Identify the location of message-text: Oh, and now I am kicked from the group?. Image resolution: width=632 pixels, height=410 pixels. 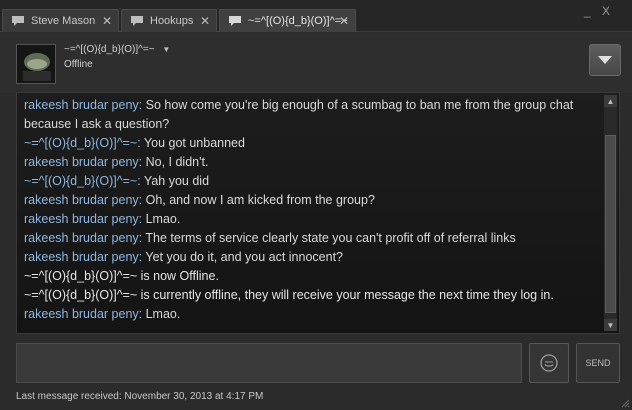
(260, 200).